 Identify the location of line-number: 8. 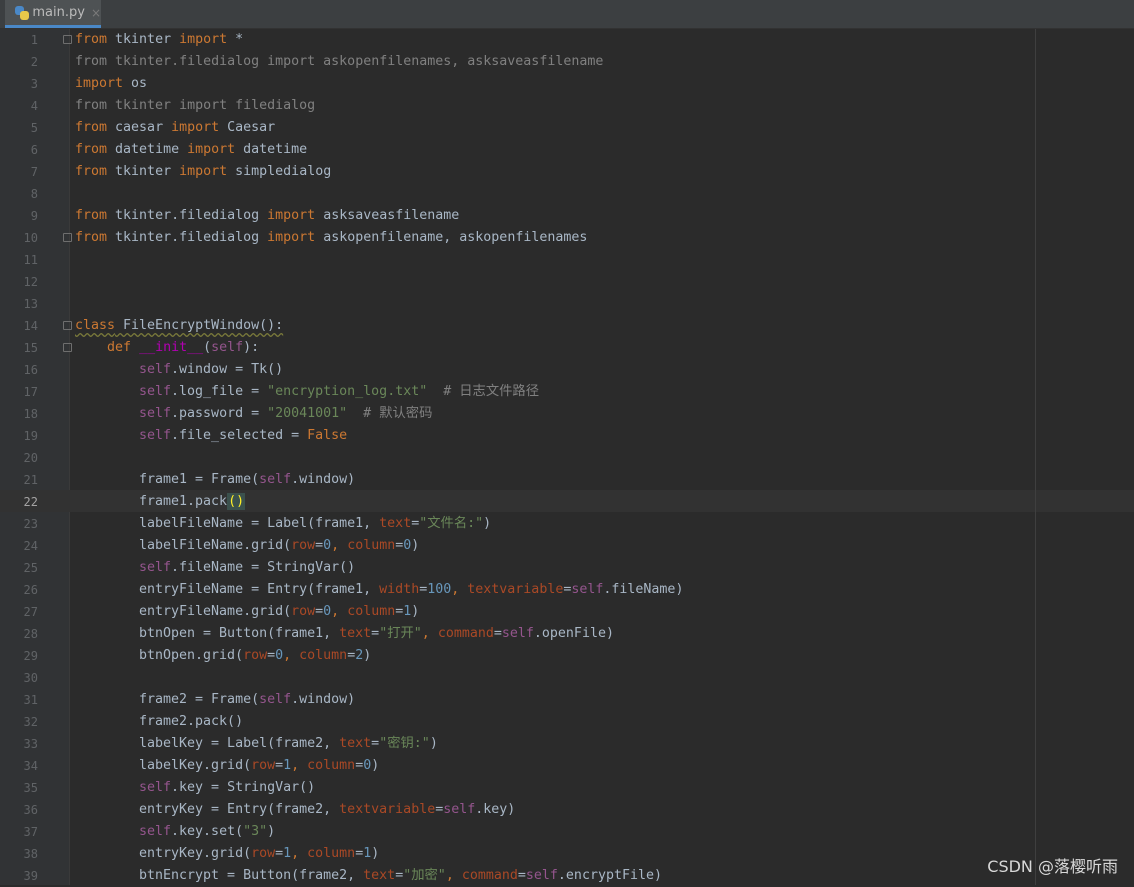
(34, 194).